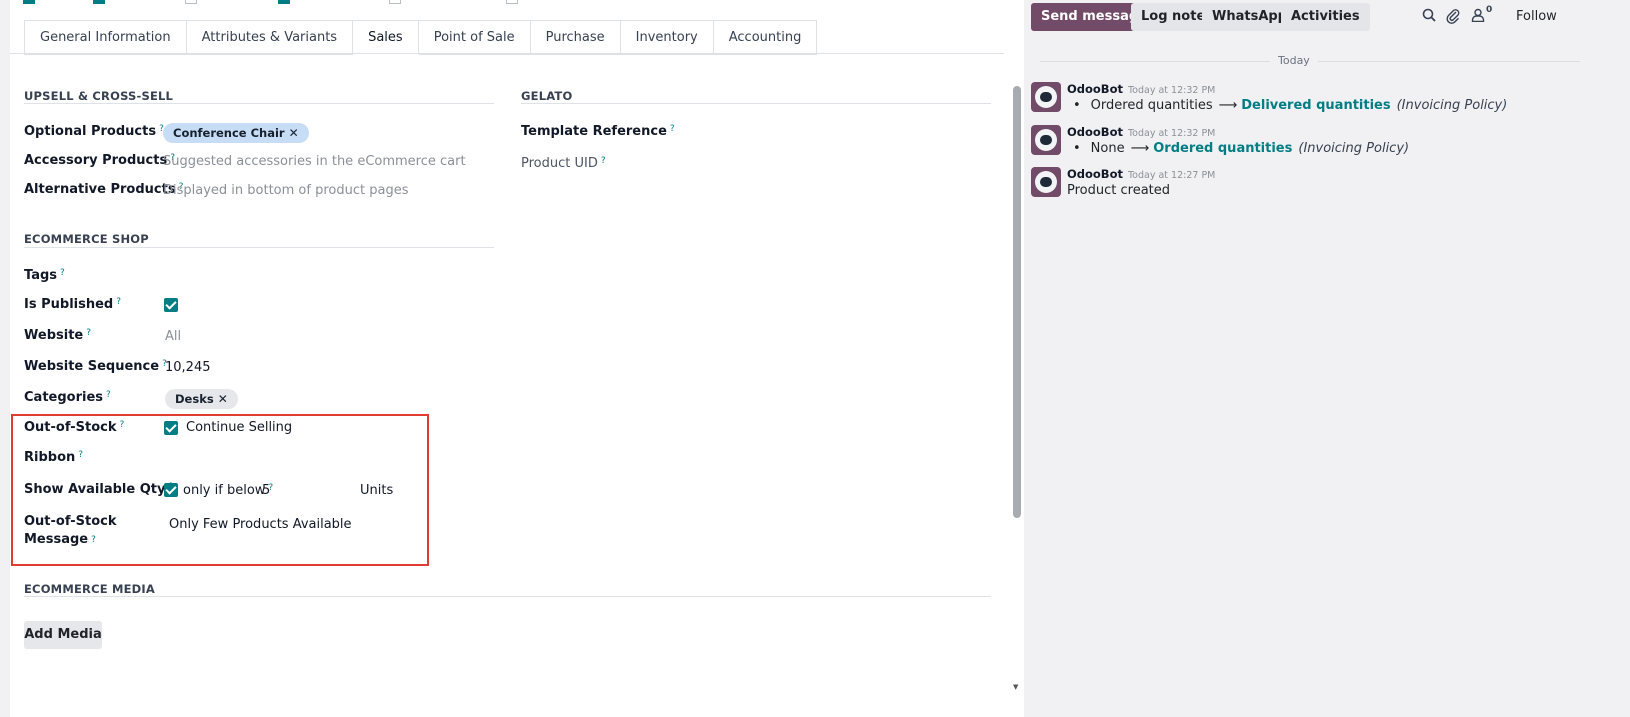 This screenshot has width=1630, height=717. I want to click on new-value: Ordered quantities, so click(1223, 148).